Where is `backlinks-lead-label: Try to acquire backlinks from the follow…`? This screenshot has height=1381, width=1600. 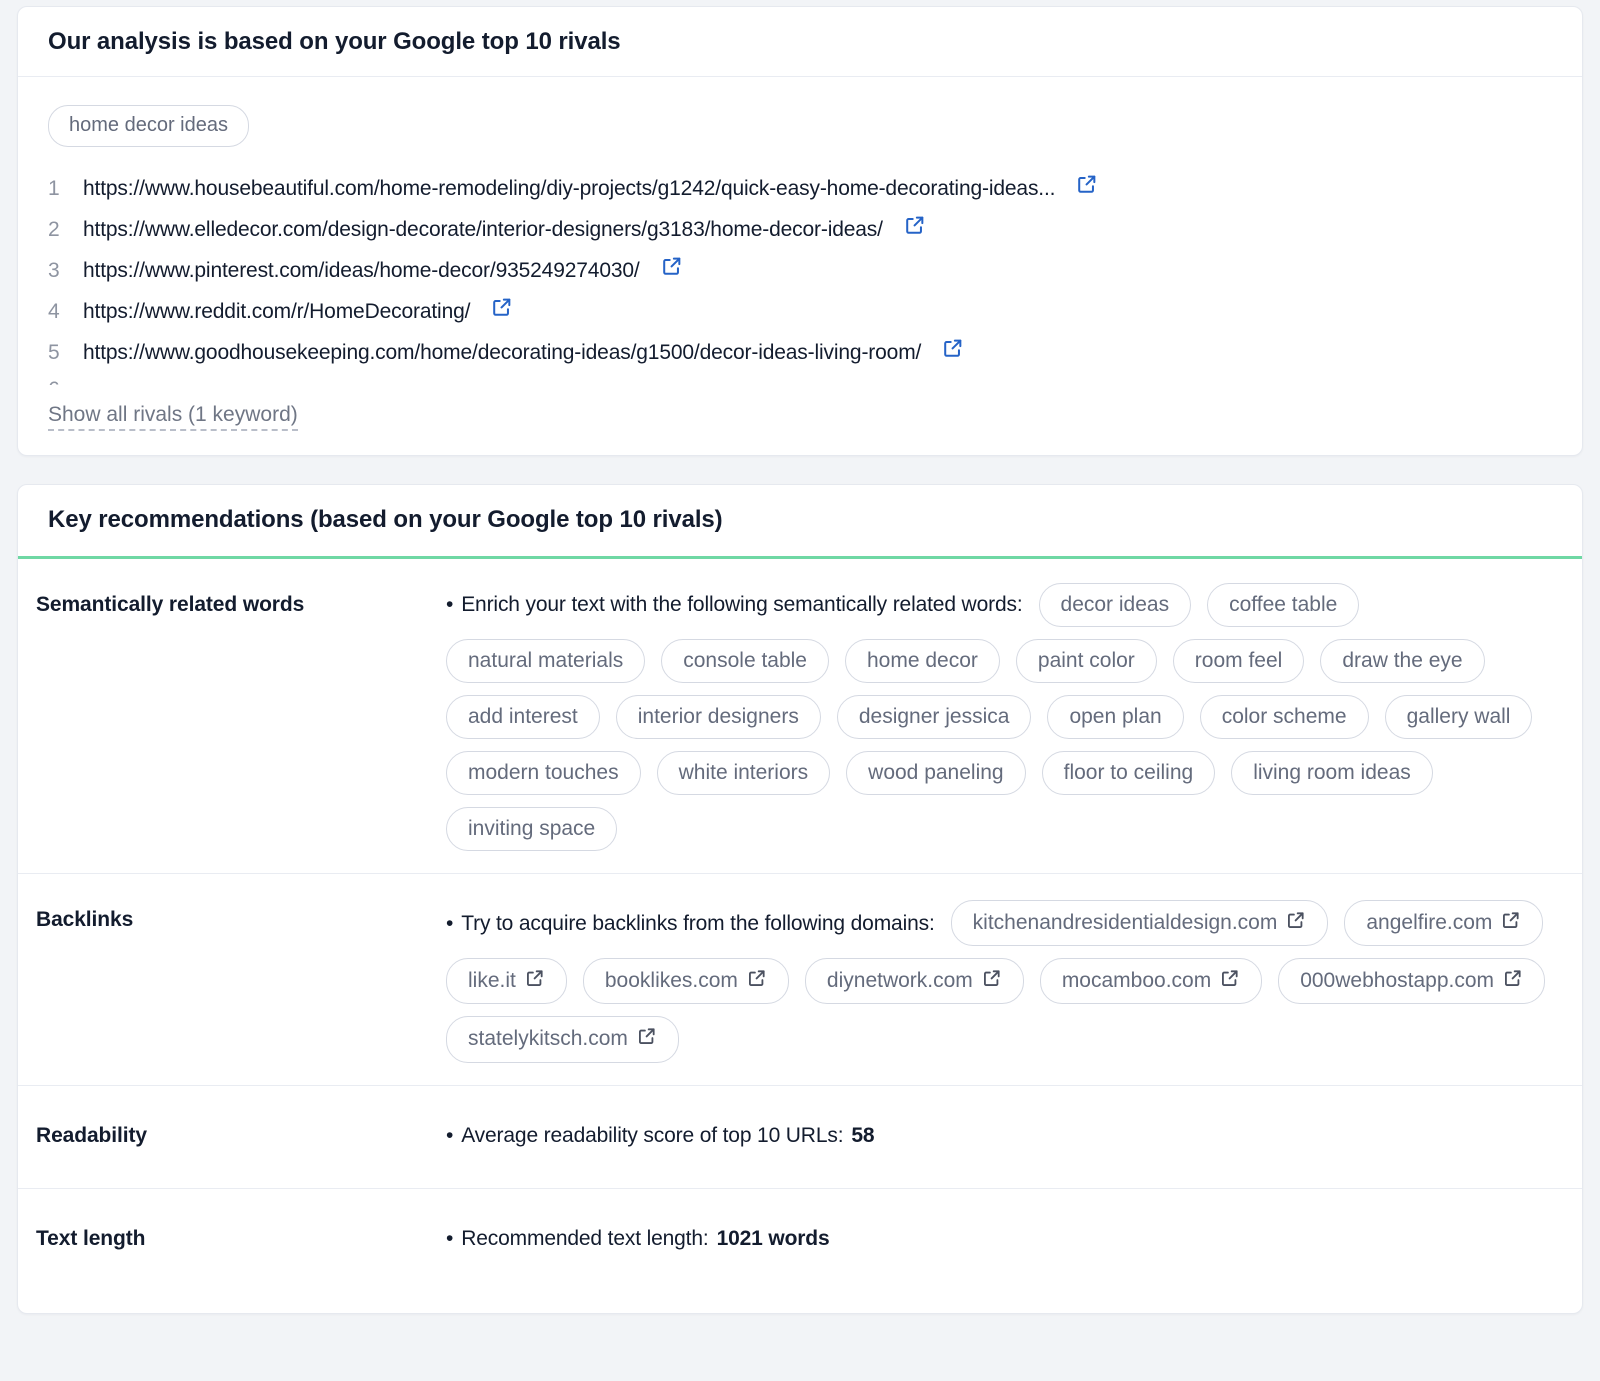
backlinks-lead-label: Try to acquire backlinks from the follow… is located at coordinates (698, 923).